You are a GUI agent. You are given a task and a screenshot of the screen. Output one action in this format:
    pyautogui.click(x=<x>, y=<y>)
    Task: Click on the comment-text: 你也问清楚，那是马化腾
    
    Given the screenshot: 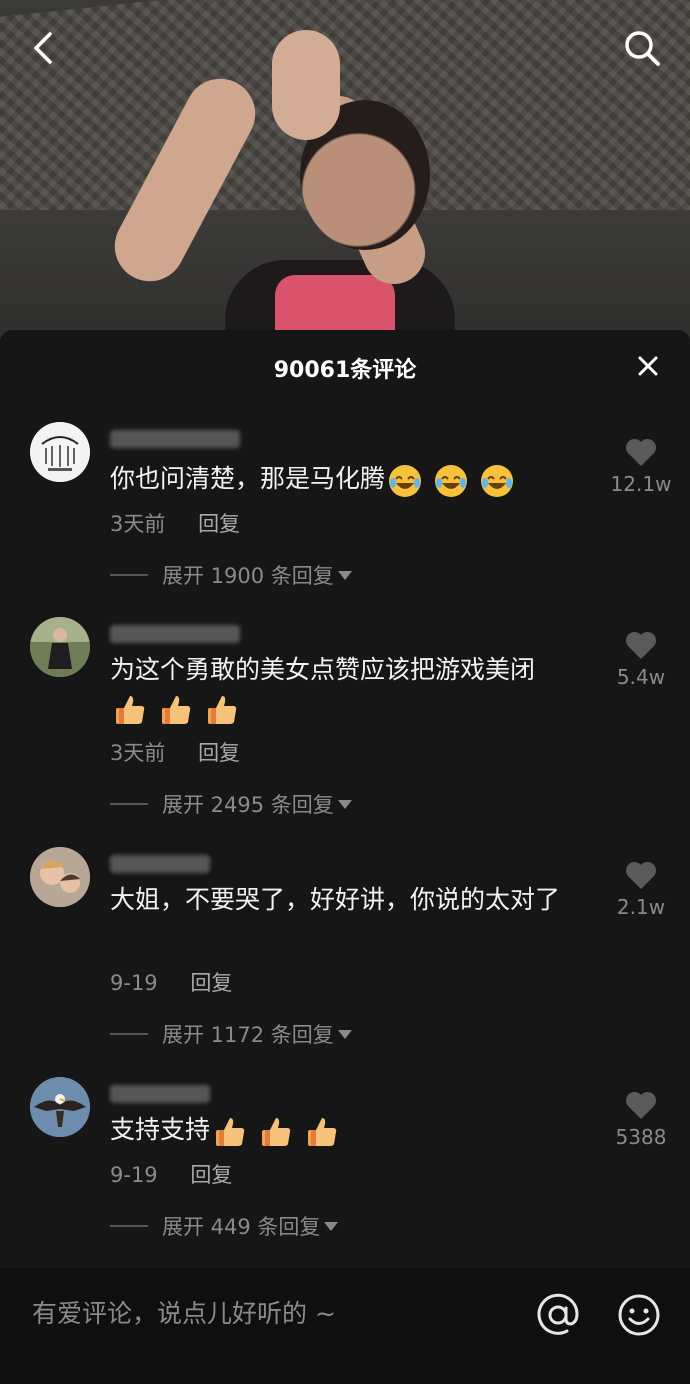 What is the action you would take?
    pyautogui.click(x=350, y=479)
    